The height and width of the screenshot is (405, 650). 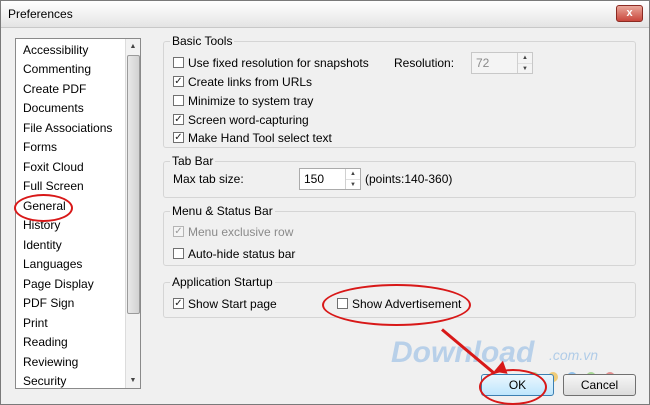 What do you see at coordinates (260, 138) in the screenshot?
I see `hand-tool-label: Make Hand Tool select text` at bounding box center [260, 138].